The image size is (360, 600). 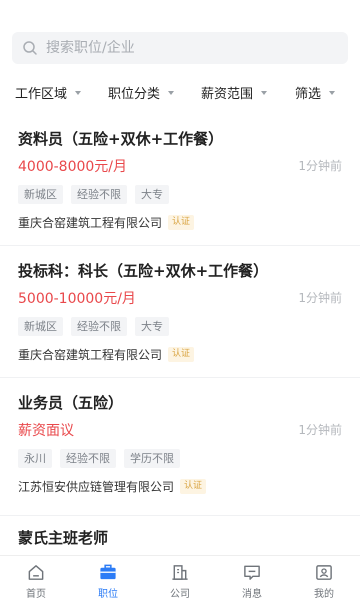 I want to click on company-name: 江苏恒安供应链管理有限公司, so click(x=96, y=486).